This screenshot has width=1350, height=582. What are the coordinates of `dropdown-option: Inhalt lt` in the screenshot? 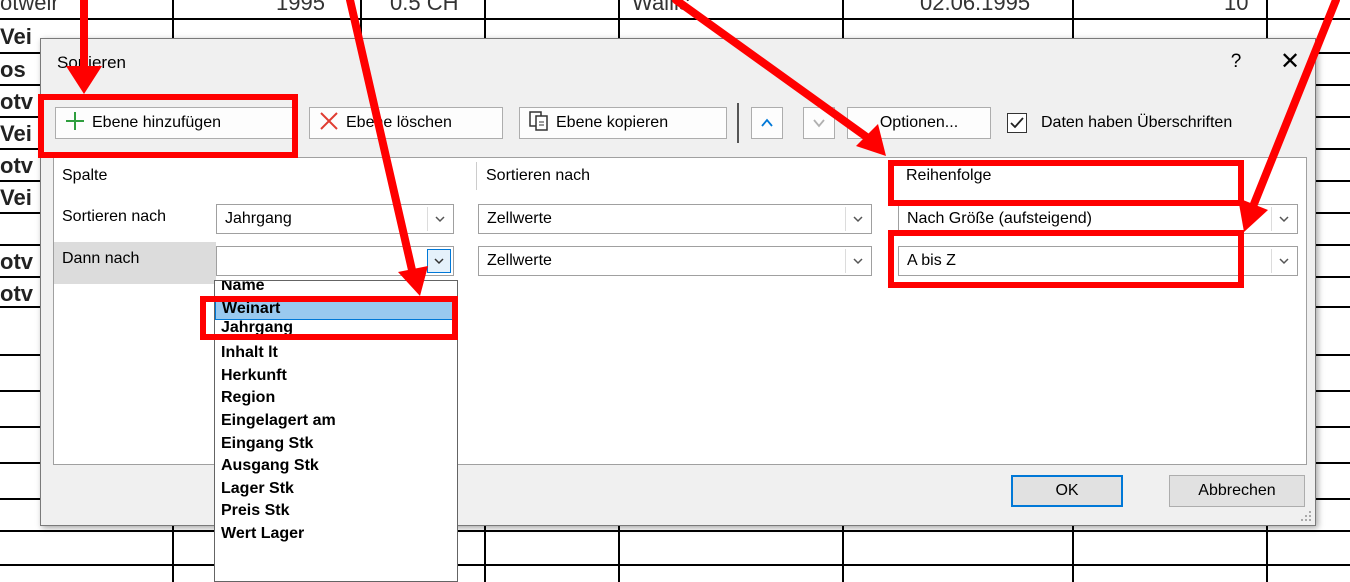 It's located at (336, 353).